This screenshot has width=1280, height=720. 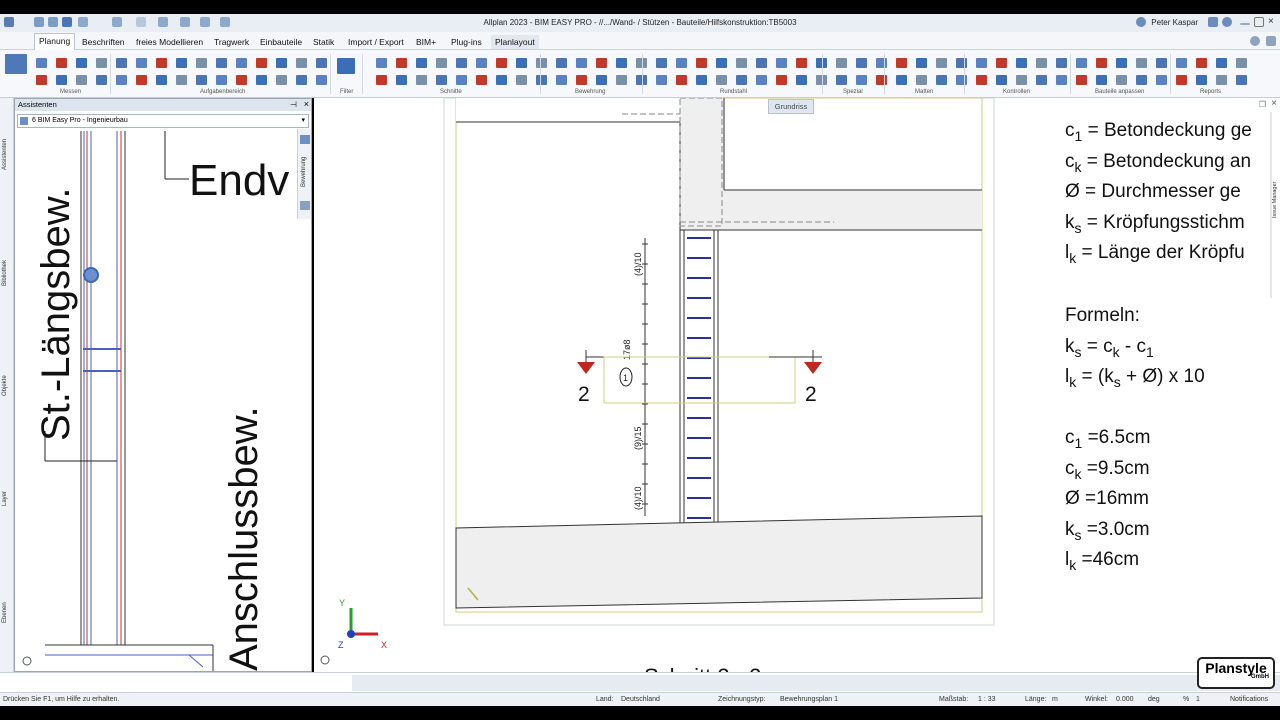 I want to click on viewport-restore-icon: ❐, so click(x=1262, y=104).